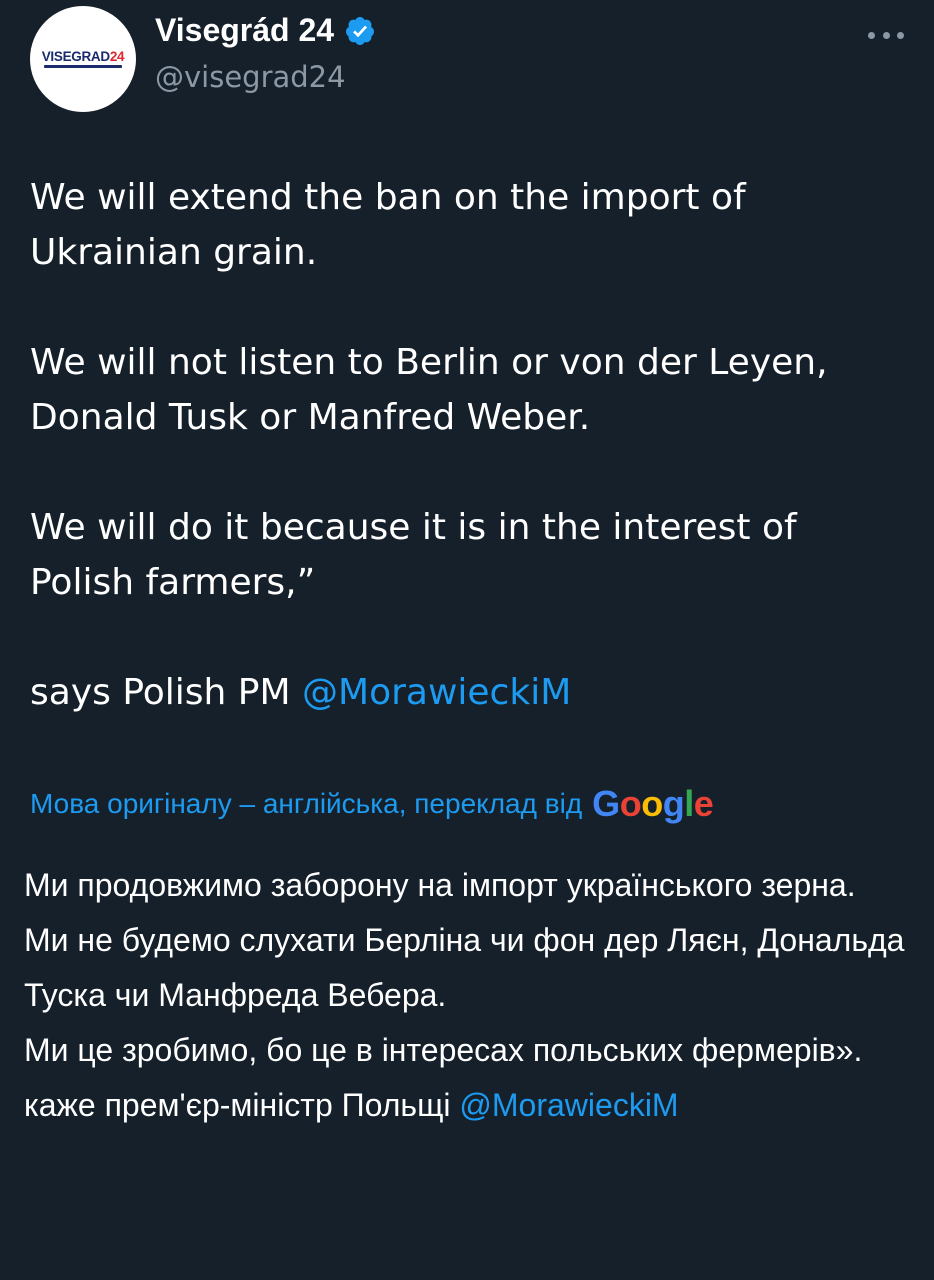 Image resolution: width=934 pixels, height=1280 pixels. I want to click on avatar-logo-underline, so click(83, 67).